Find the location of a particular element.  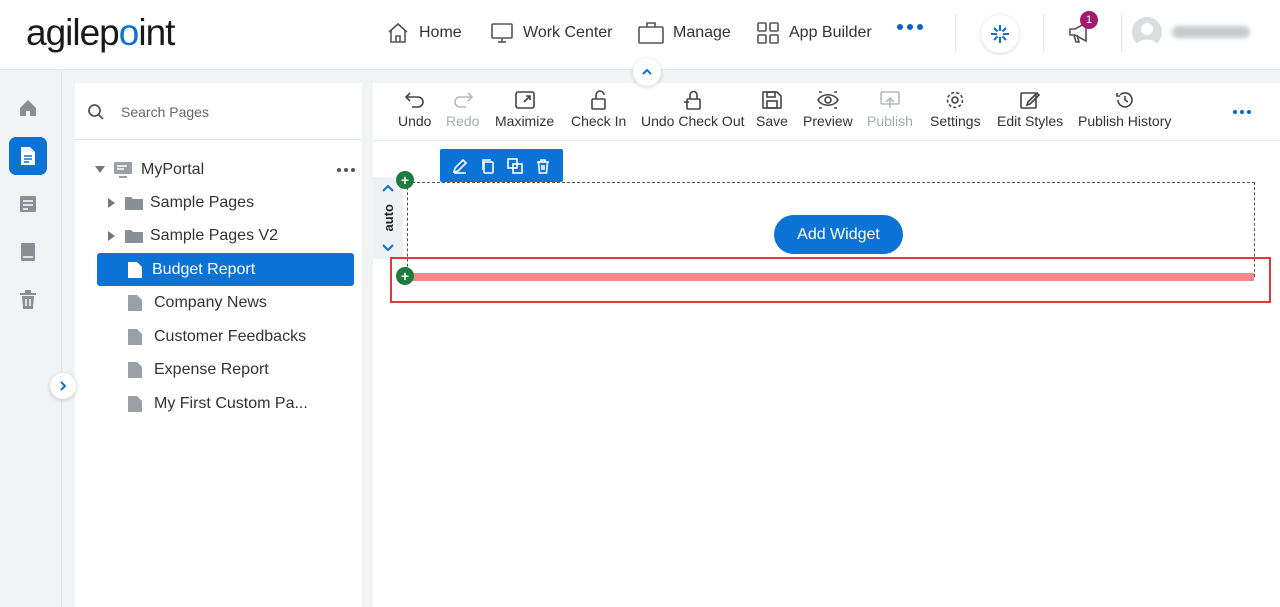

search-pages-input is located at coordinates (231, 112).